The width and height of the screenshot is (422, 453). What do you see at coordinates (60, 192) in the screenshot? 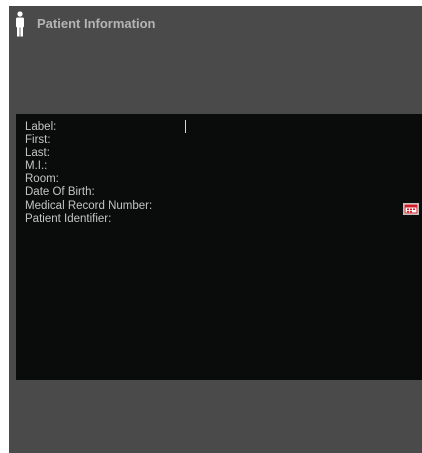
I see `field-label-date-of-birth: Date Of Birth:` at bounding box center [60, 192].